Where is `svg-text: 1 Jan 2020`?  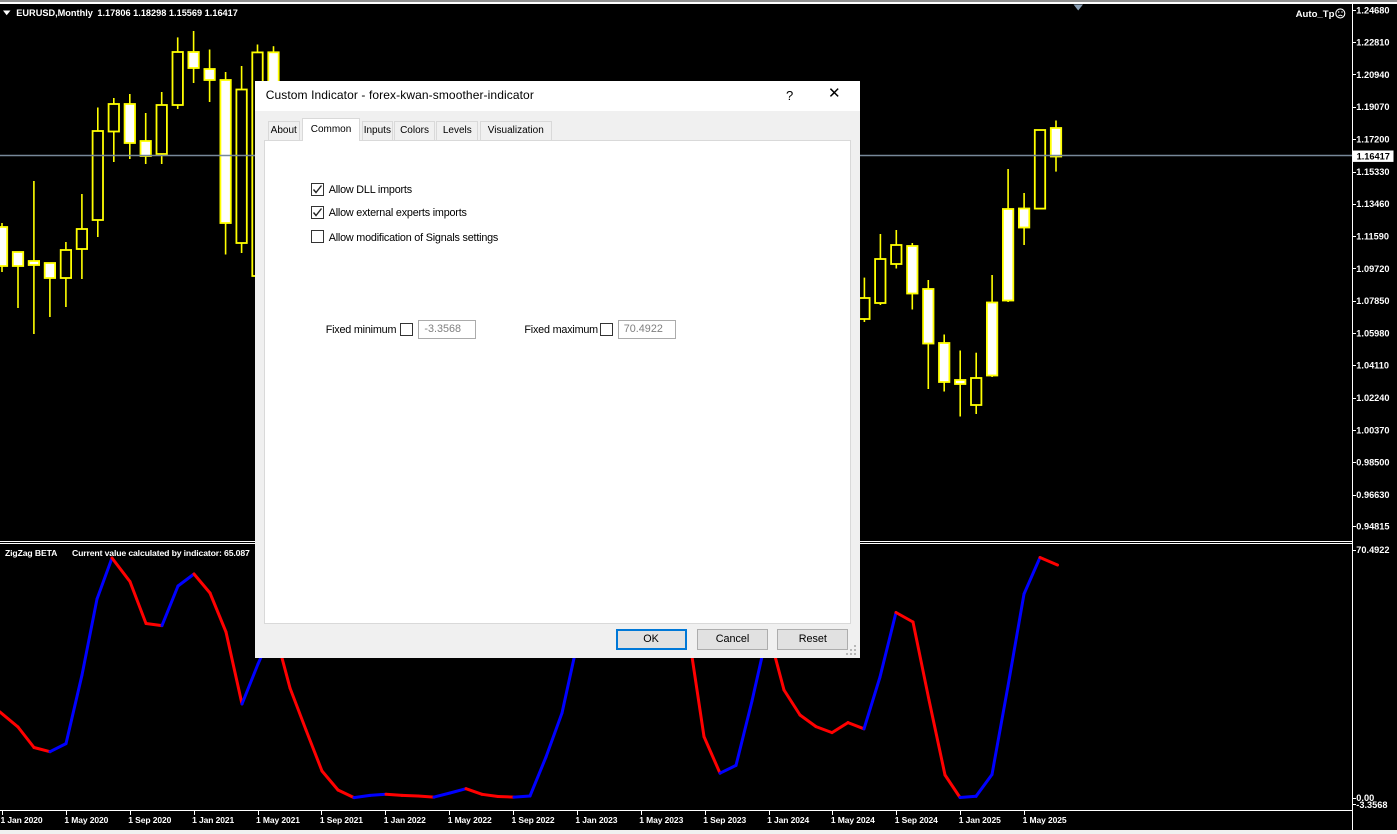
svg-text: 1 Jan 2020 is located at coordinates (22, 820).